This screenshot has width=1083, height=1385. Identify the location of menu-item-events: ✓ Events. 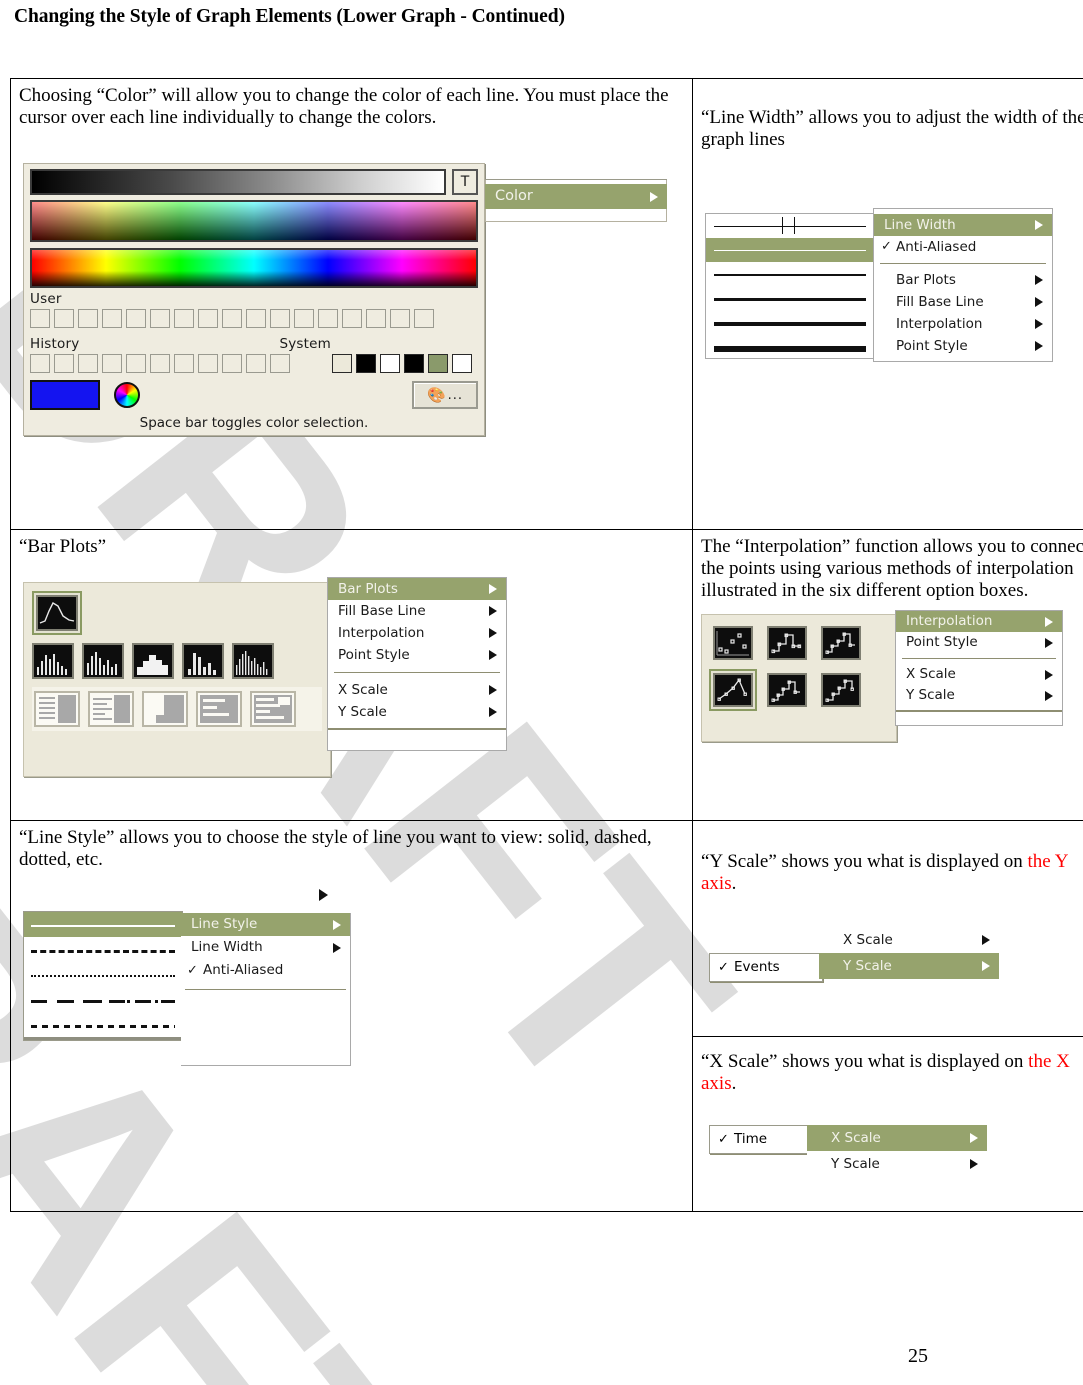
(766, 967).